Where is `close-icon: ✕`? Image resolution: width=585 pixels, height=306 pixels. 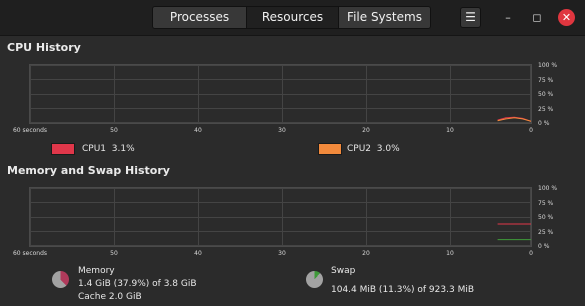 close-icon: ✕ is located at coordinates (566, 17).